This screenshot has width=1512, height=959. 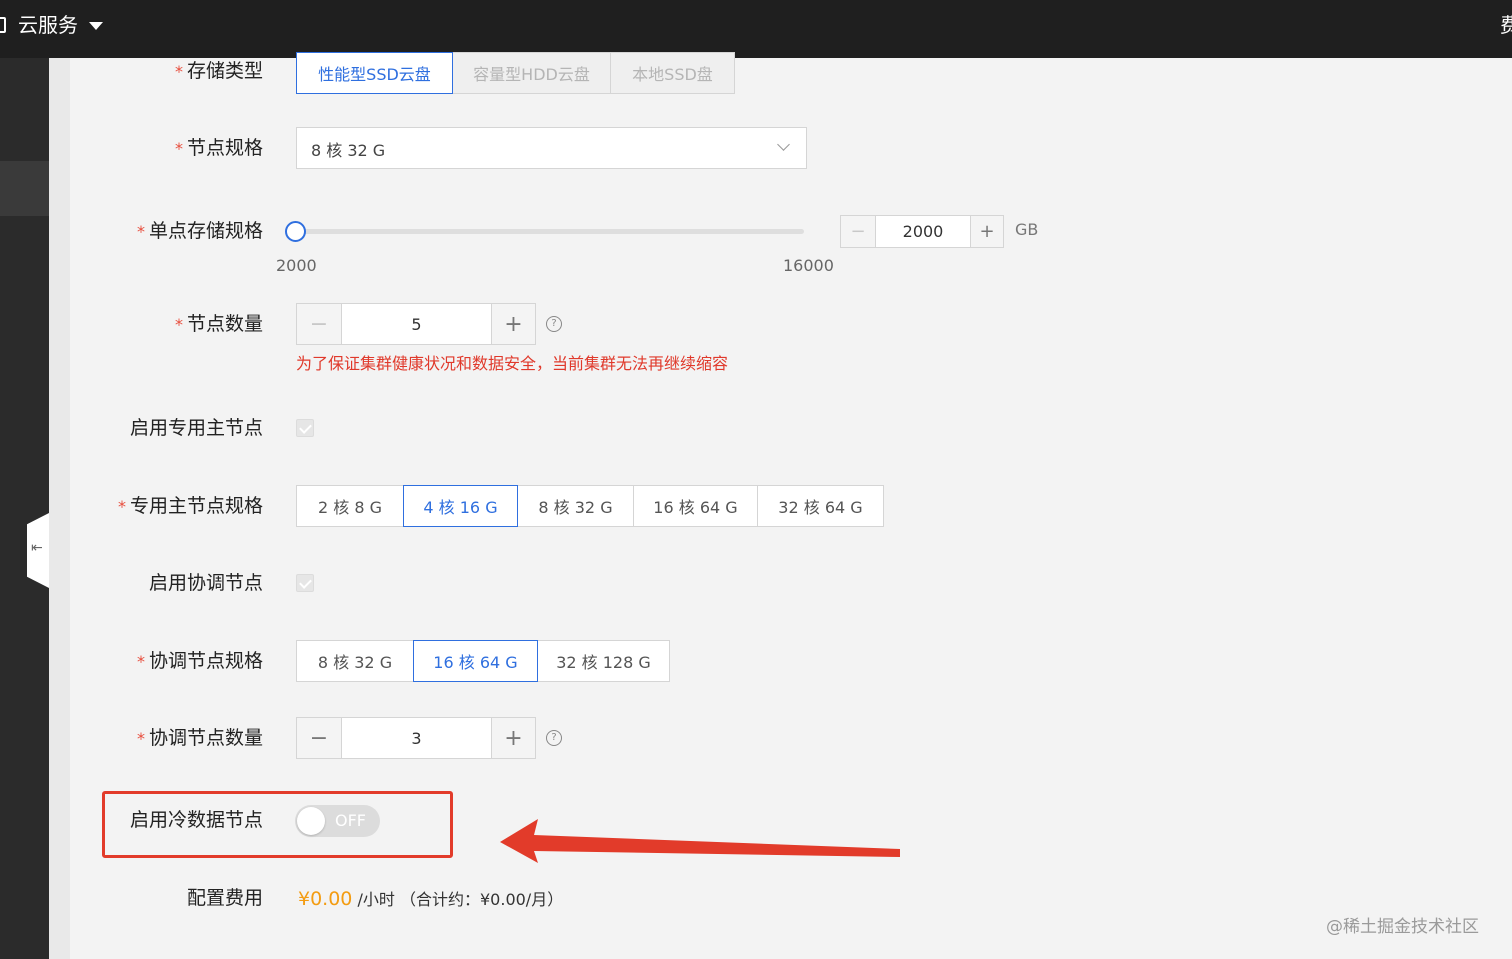 What do you see at coordinates (295, 231) in the screenshot?
I see `storage-slider-handle` at bounding box center [295, 231].